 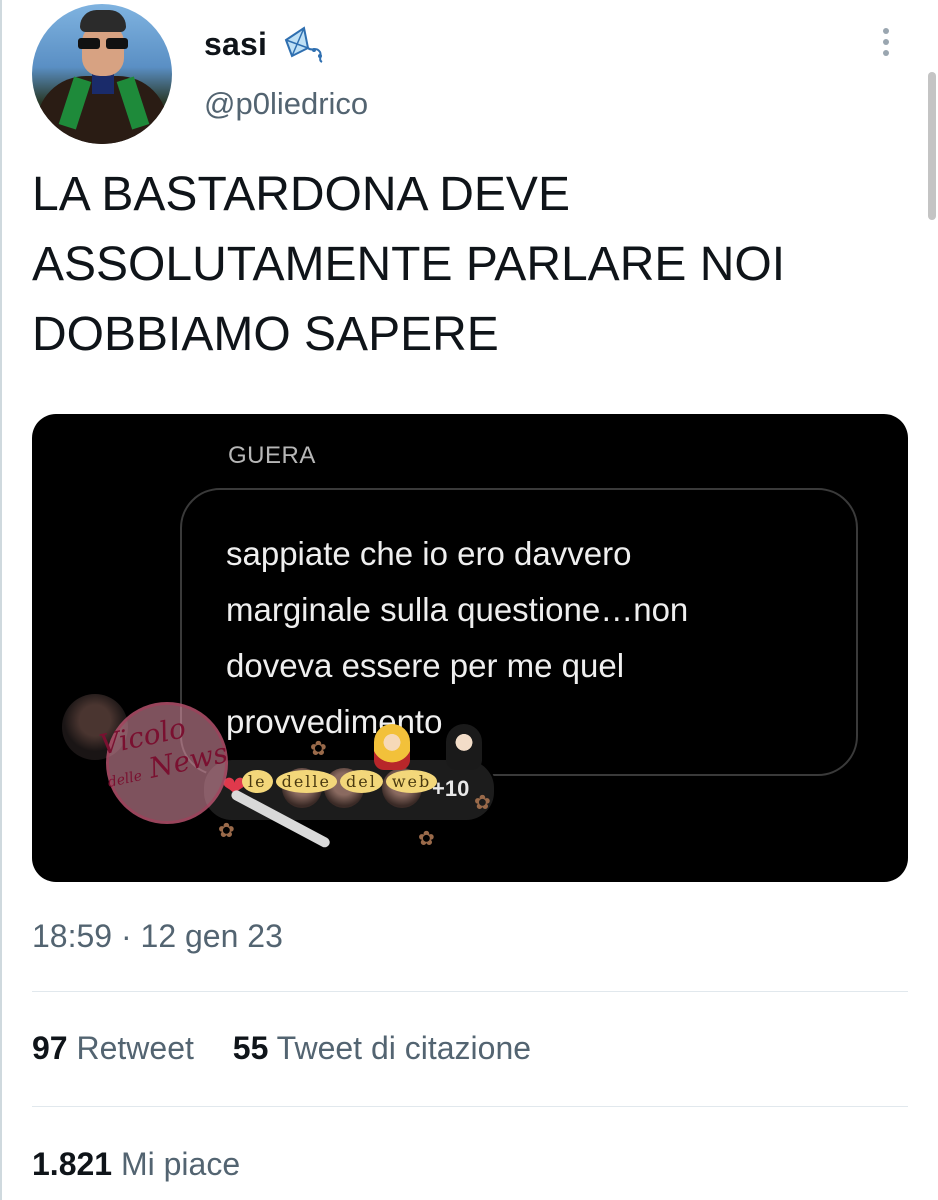 I want to click on author-display-name: sasi, so click(x=235, y=44).